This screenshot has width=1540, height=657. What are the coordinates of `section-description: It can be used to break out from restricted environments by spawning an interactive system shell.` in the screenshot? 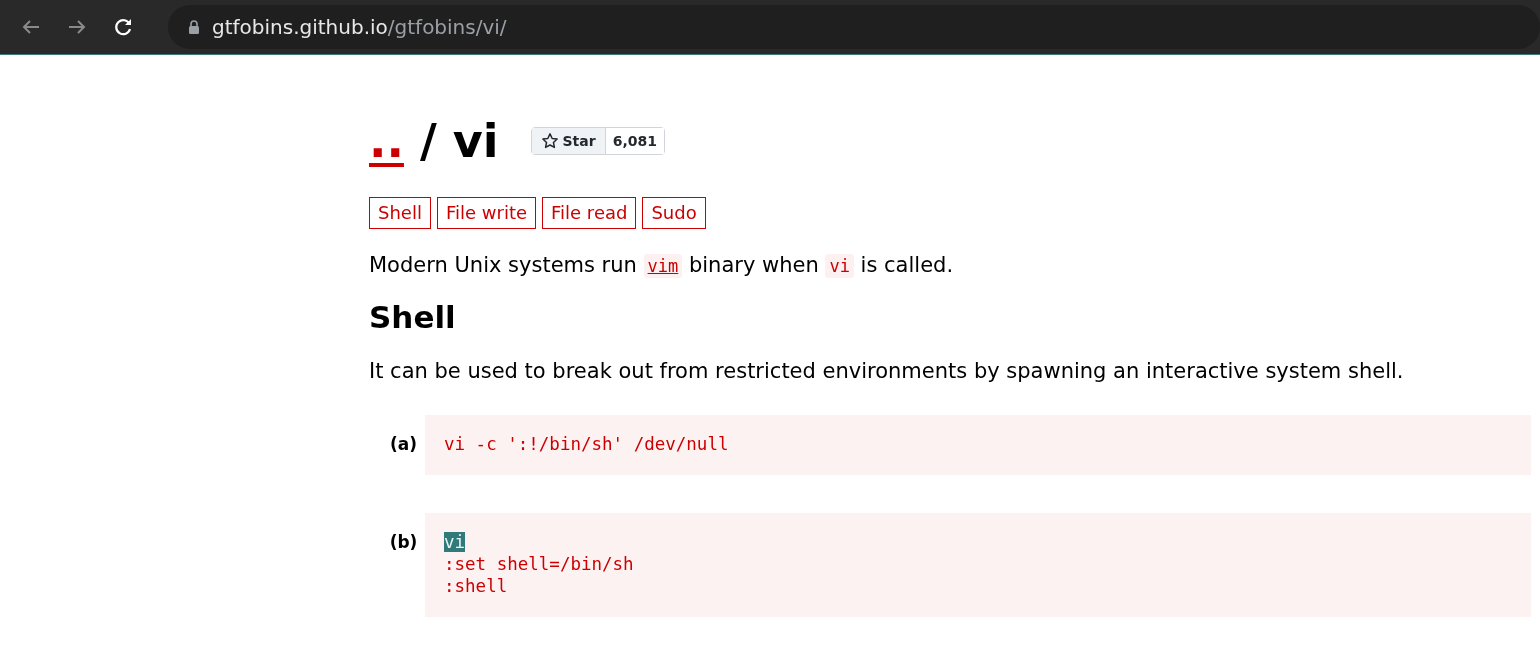 It's located at (887, 371).